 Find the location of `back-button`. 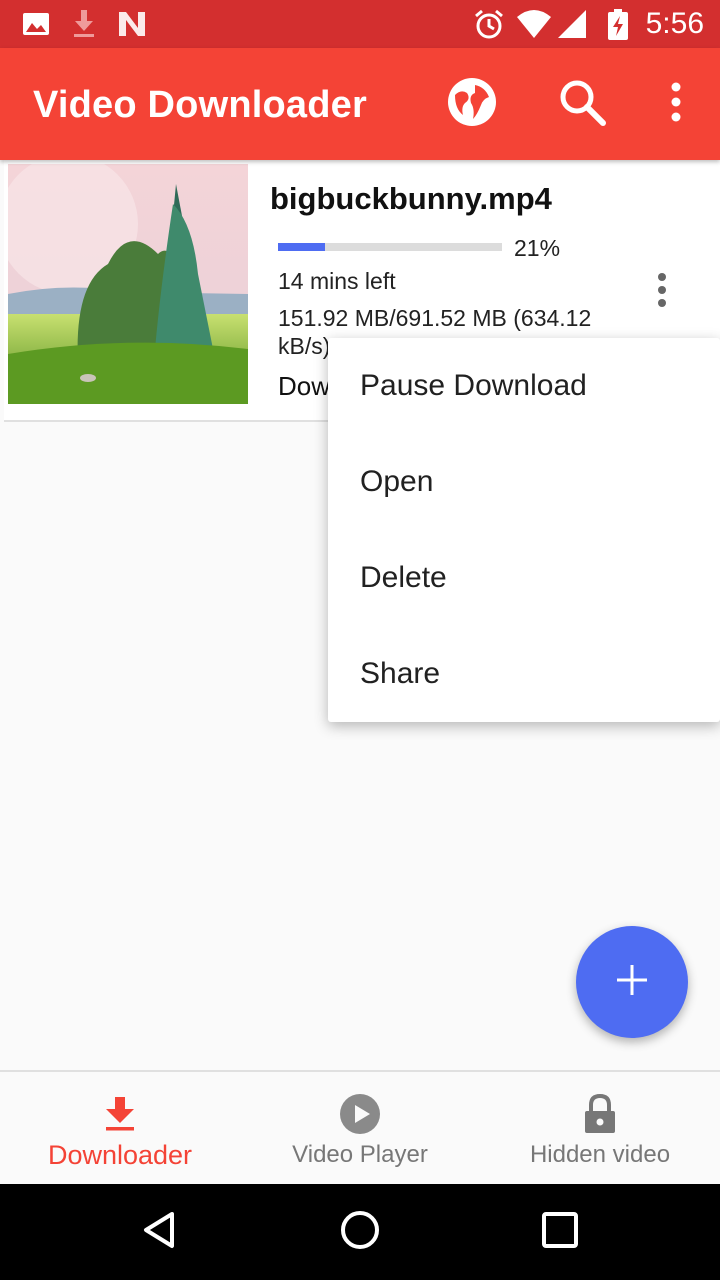

back-button is located at coordinates (160, 1232).